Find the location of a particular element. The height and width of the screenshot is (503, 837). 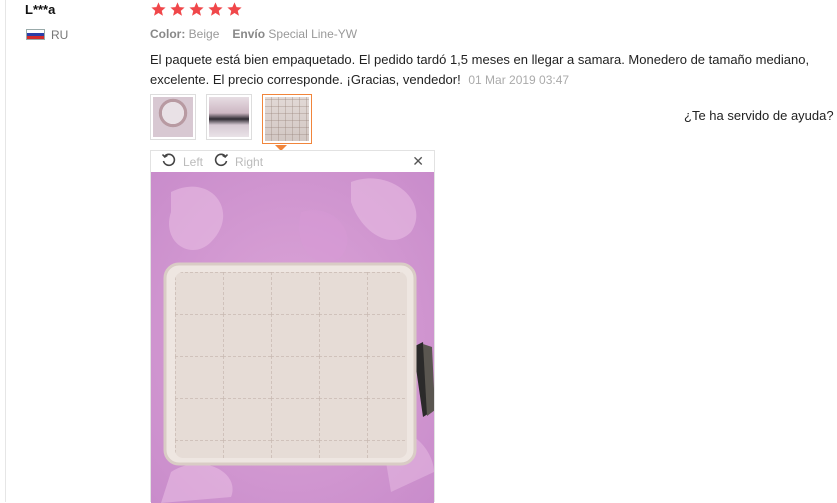

product-attributes: Color: Beige Envío Special Line-YW is located at coordinates (253, 34).